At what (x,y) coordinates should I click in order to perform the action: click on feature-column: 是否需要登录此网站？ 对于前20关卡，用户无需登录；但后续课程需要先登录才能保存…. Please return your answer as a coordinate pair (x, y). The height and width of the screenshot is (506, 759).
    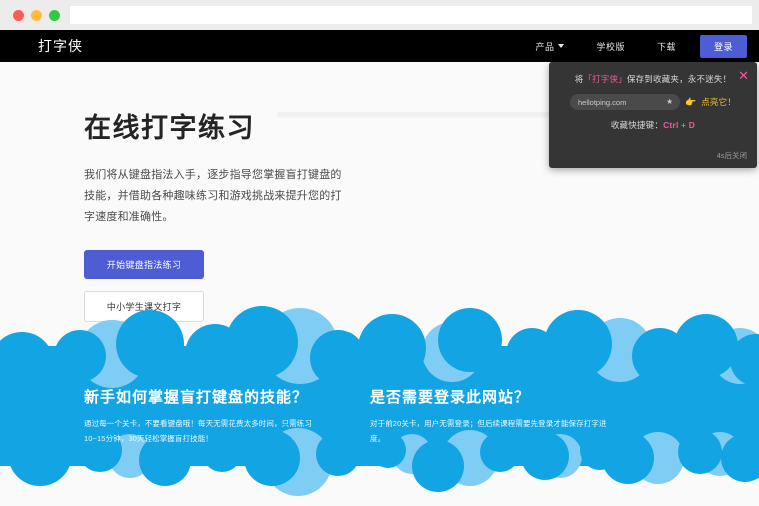
    Looking at the image, I should click on (491, 416).